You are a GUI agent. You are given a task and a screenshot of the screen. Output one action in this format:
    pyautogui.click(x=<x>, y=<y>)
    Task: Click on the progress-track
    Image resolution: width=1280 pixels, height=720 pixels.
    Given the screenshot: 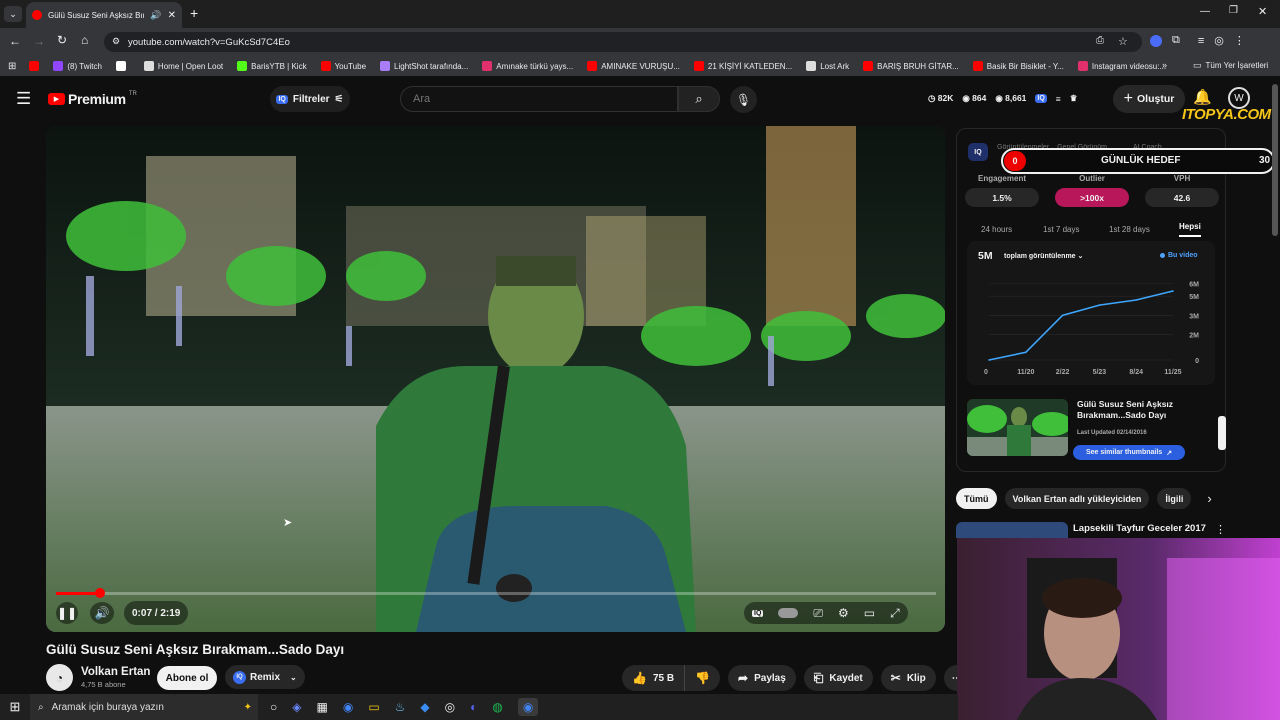 What is the action you would take?
    pyautogui.click(x=496, y=593)
    